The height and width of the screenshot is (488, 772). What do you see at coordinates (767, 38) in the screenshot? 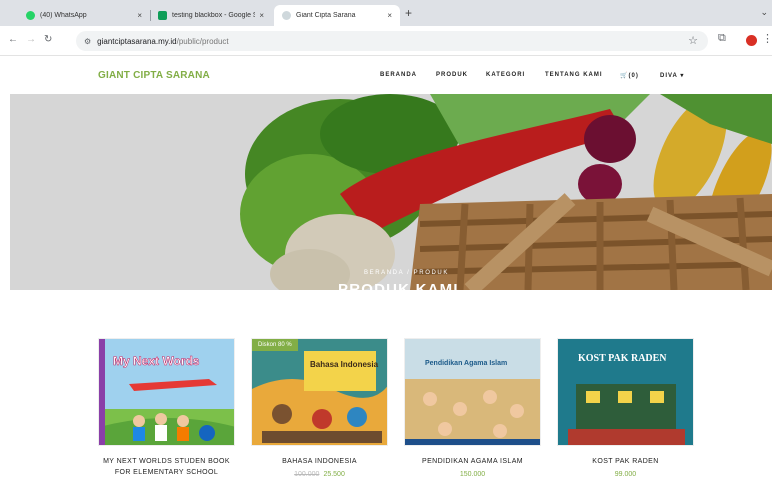
I see `menu-icon: ⋮` at bounding box center [767, 38].